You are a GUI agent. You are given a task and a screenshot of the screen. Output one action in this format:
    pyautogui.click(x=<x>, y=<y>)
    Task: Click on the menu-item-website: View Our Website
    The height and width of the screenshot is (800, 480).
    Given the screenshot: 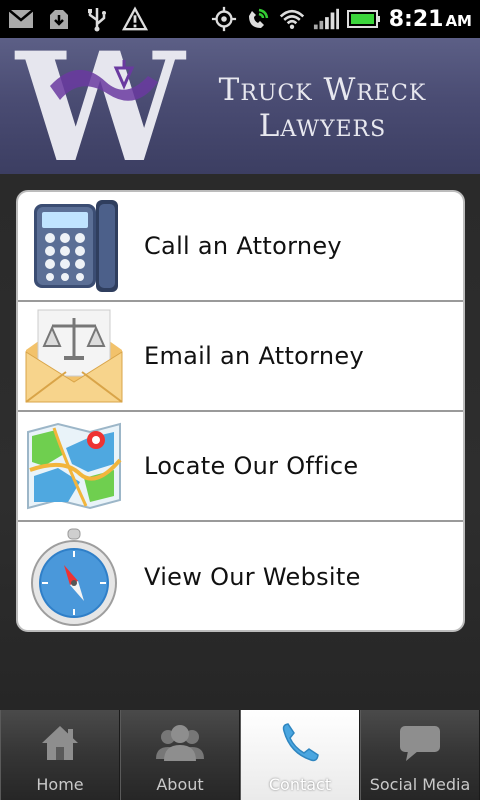 What is the action you would take?
    pyautogui.click(x=240, y=576)
    